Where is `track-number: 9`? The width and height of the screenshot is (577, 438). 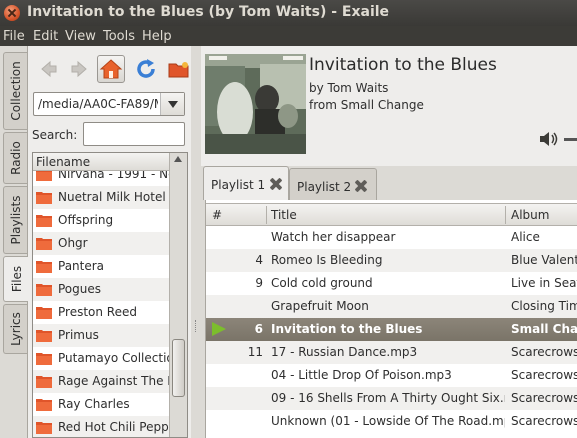 track-number: 9 is located at coordinates (259, 283).